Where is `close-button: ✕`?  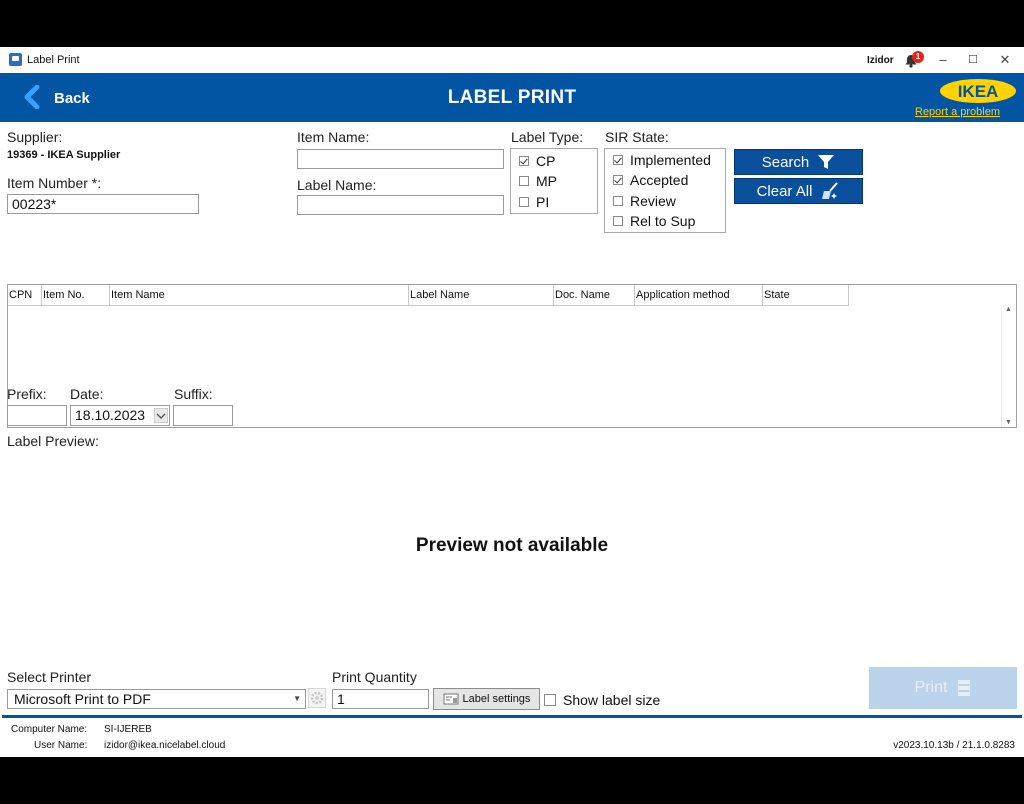 close-button: ✕ is located at coordinates (1005, 60).